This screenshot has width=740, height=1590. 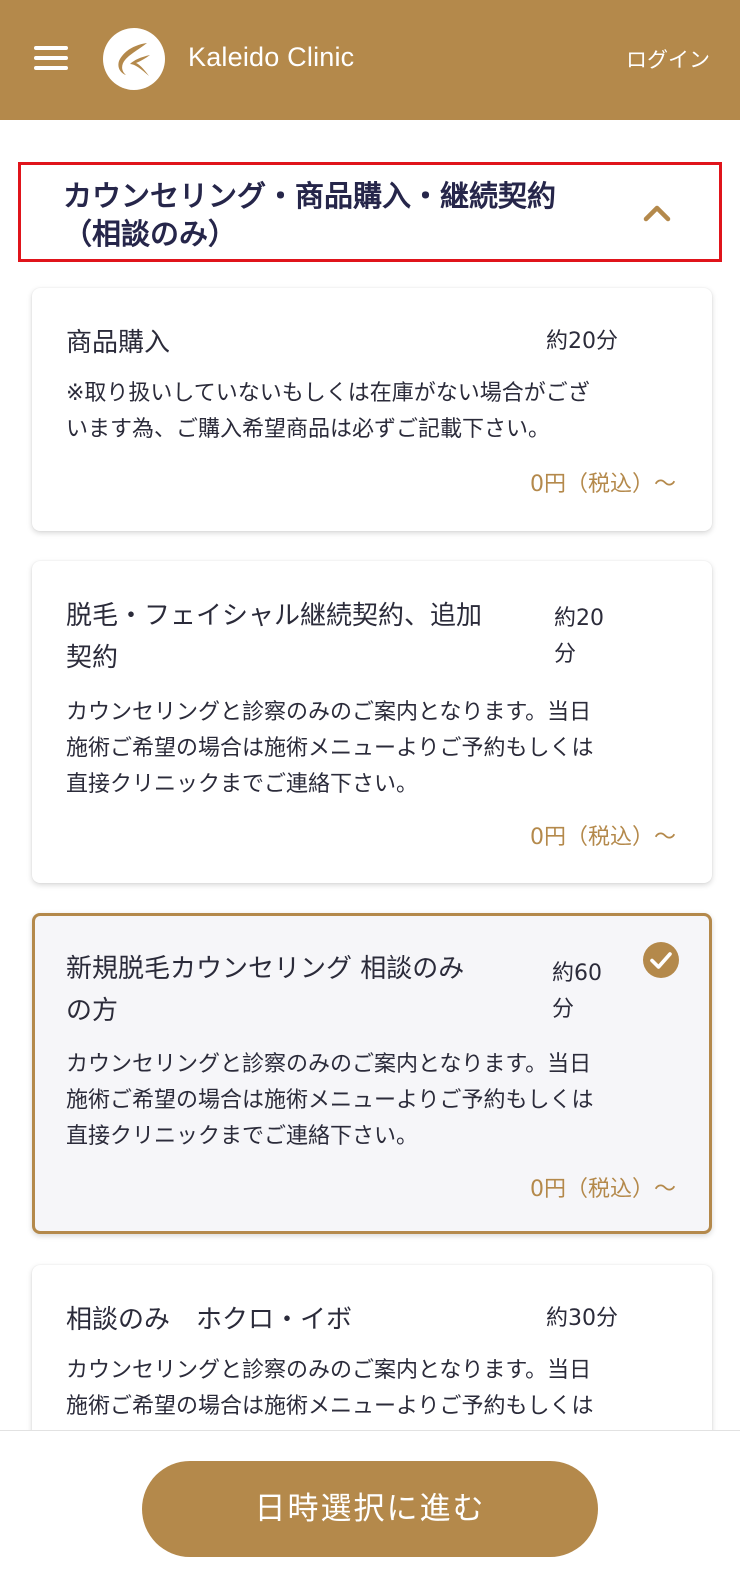 I want to click on kaleido-logo-icon, so click(x=134, y=59).